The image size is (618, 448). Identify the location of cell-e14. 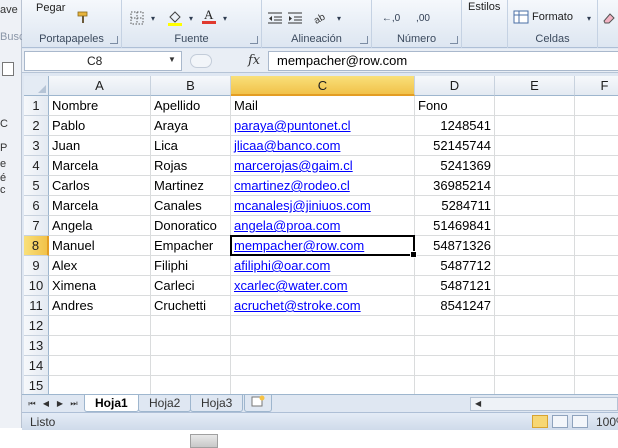
(535, 366).